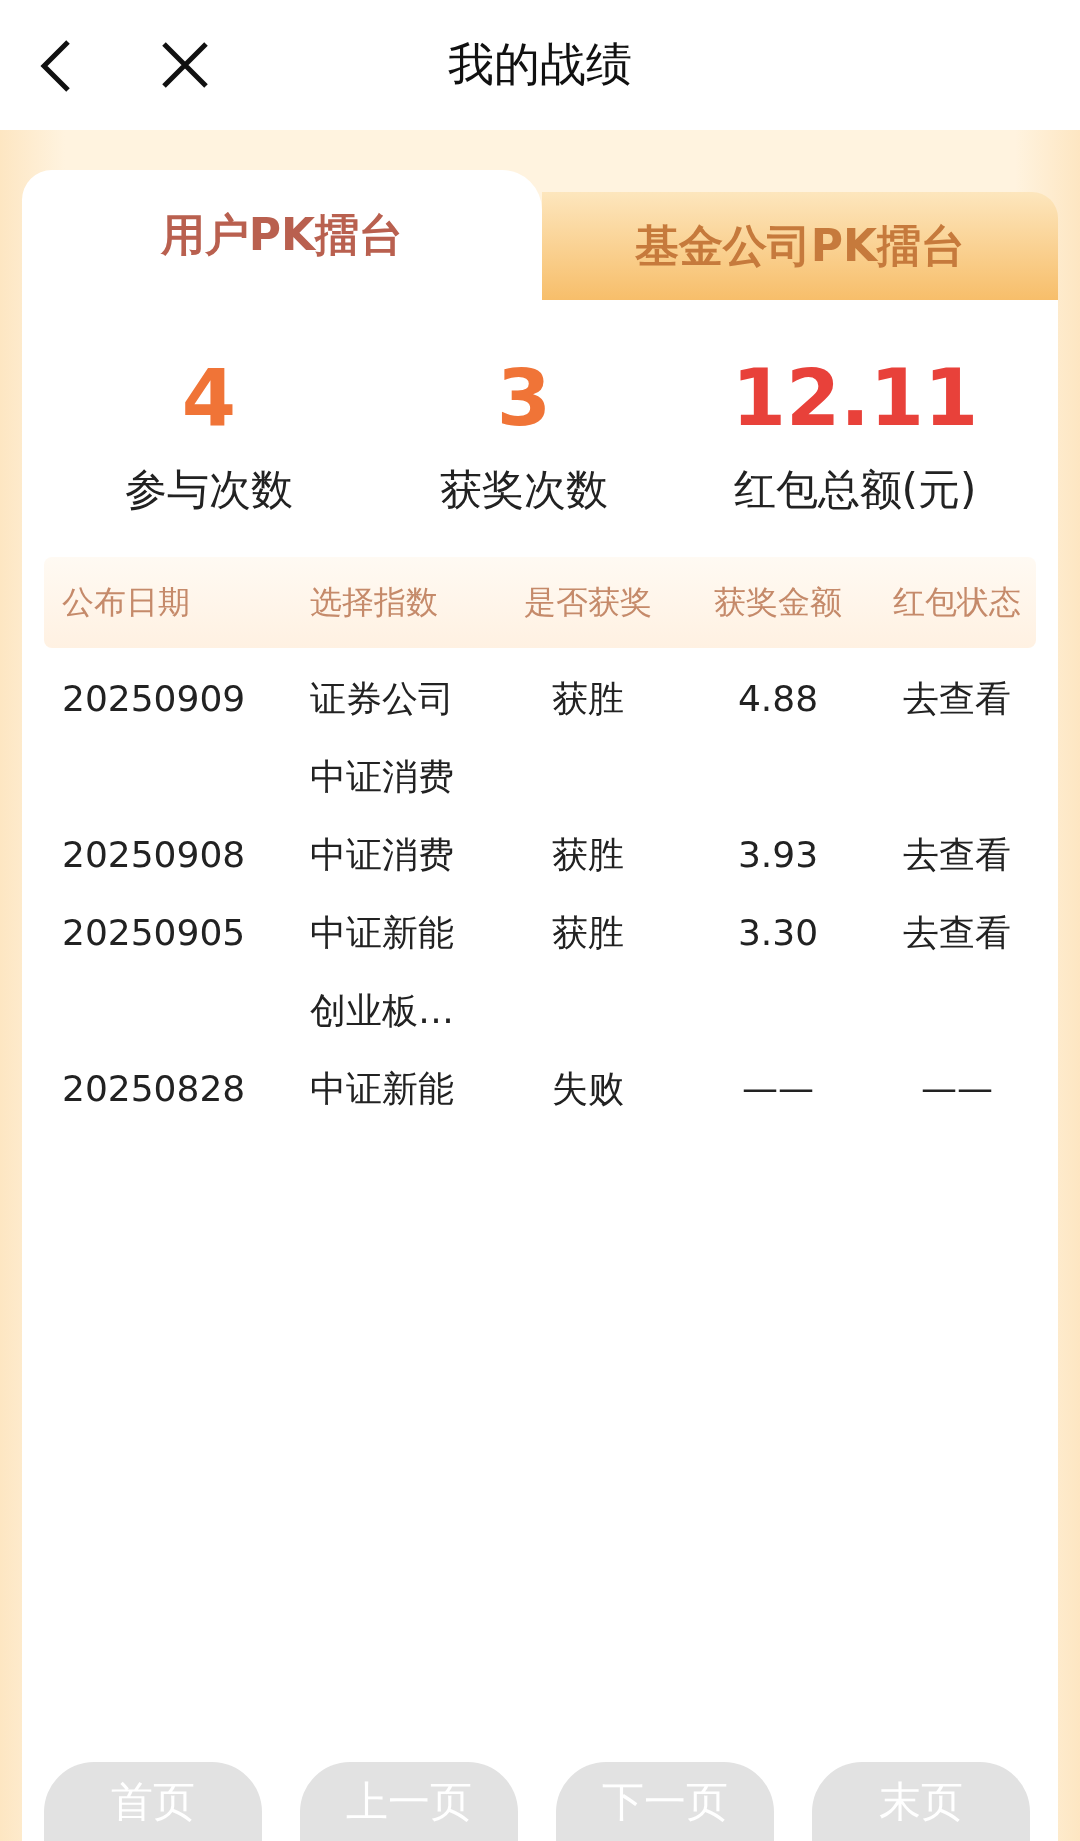  Describe the element at coordinates (524, 490) in the screenshot. I see `stat-label: 获奖次数` at that location.